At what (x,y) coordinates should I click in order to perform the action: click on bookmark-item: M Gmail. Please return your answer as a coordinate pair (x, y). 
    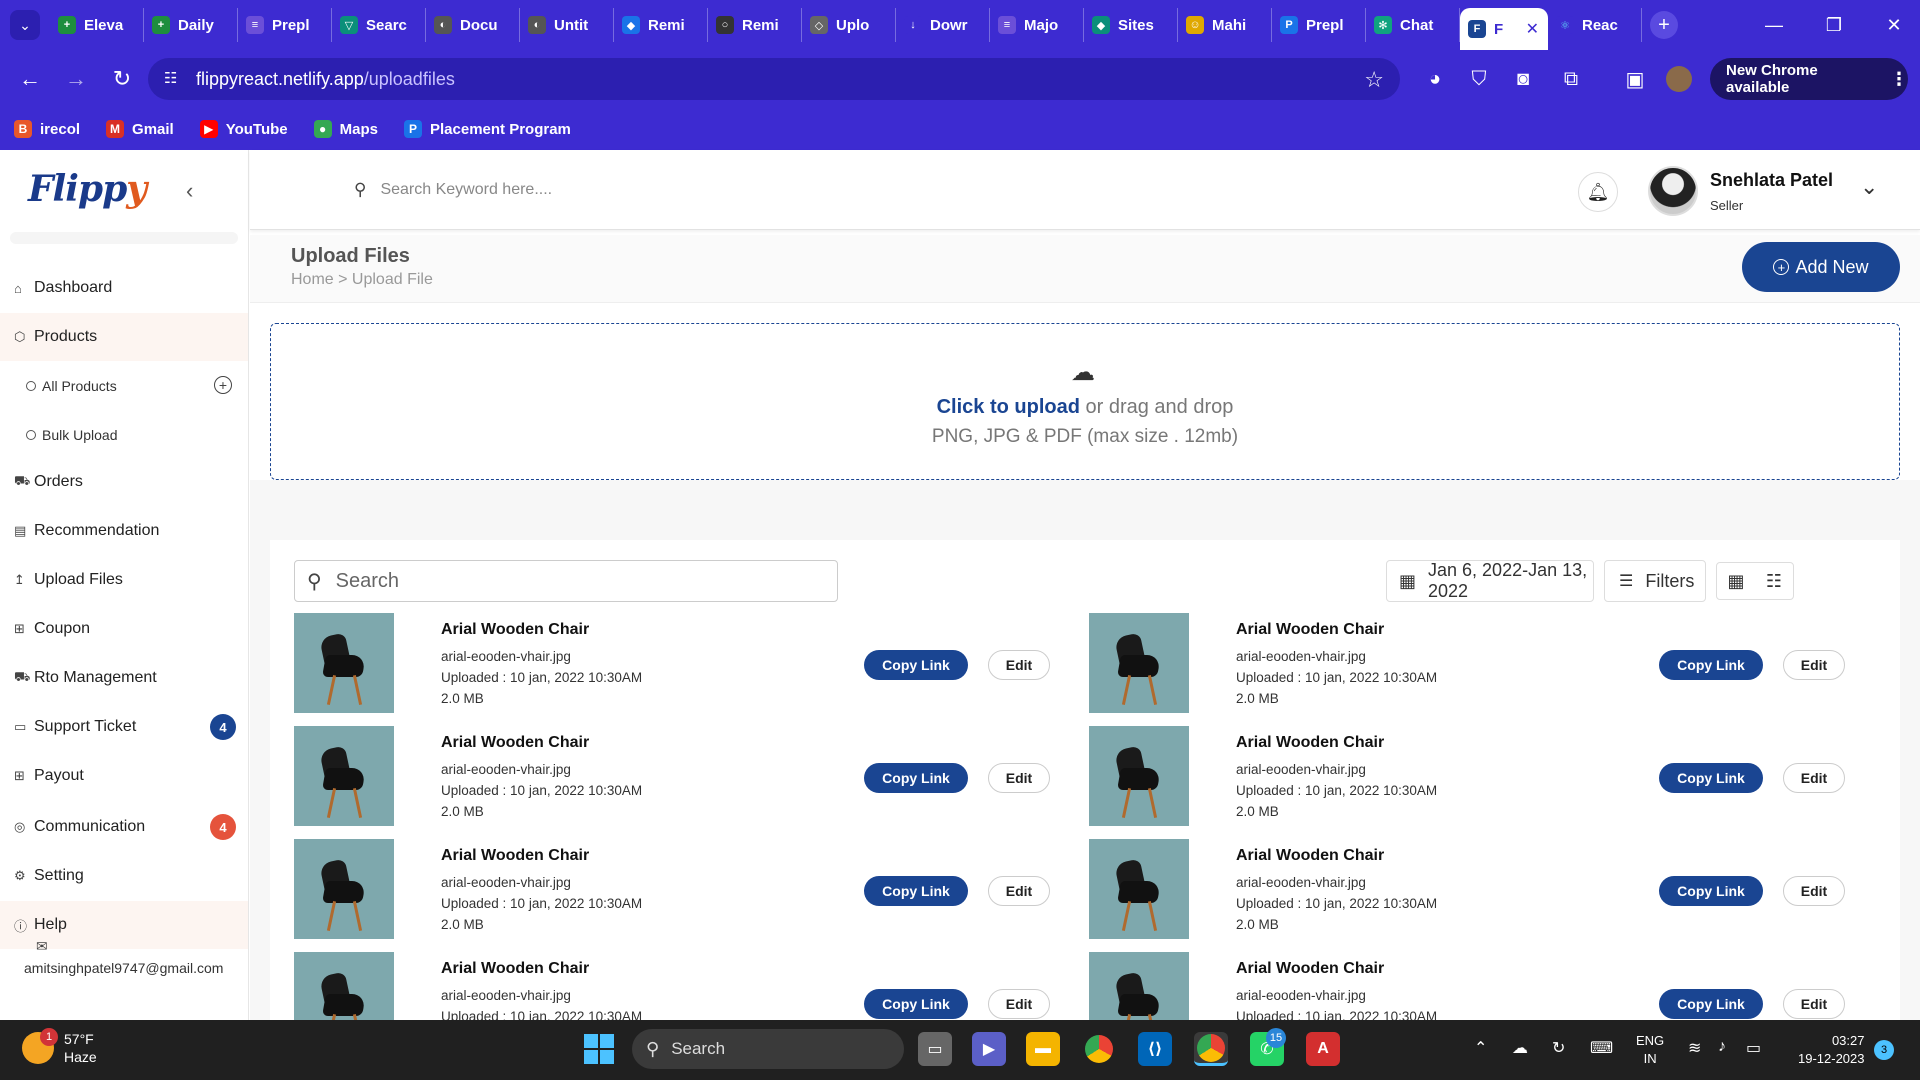
    Looking at the image, I should click on (140, 129).